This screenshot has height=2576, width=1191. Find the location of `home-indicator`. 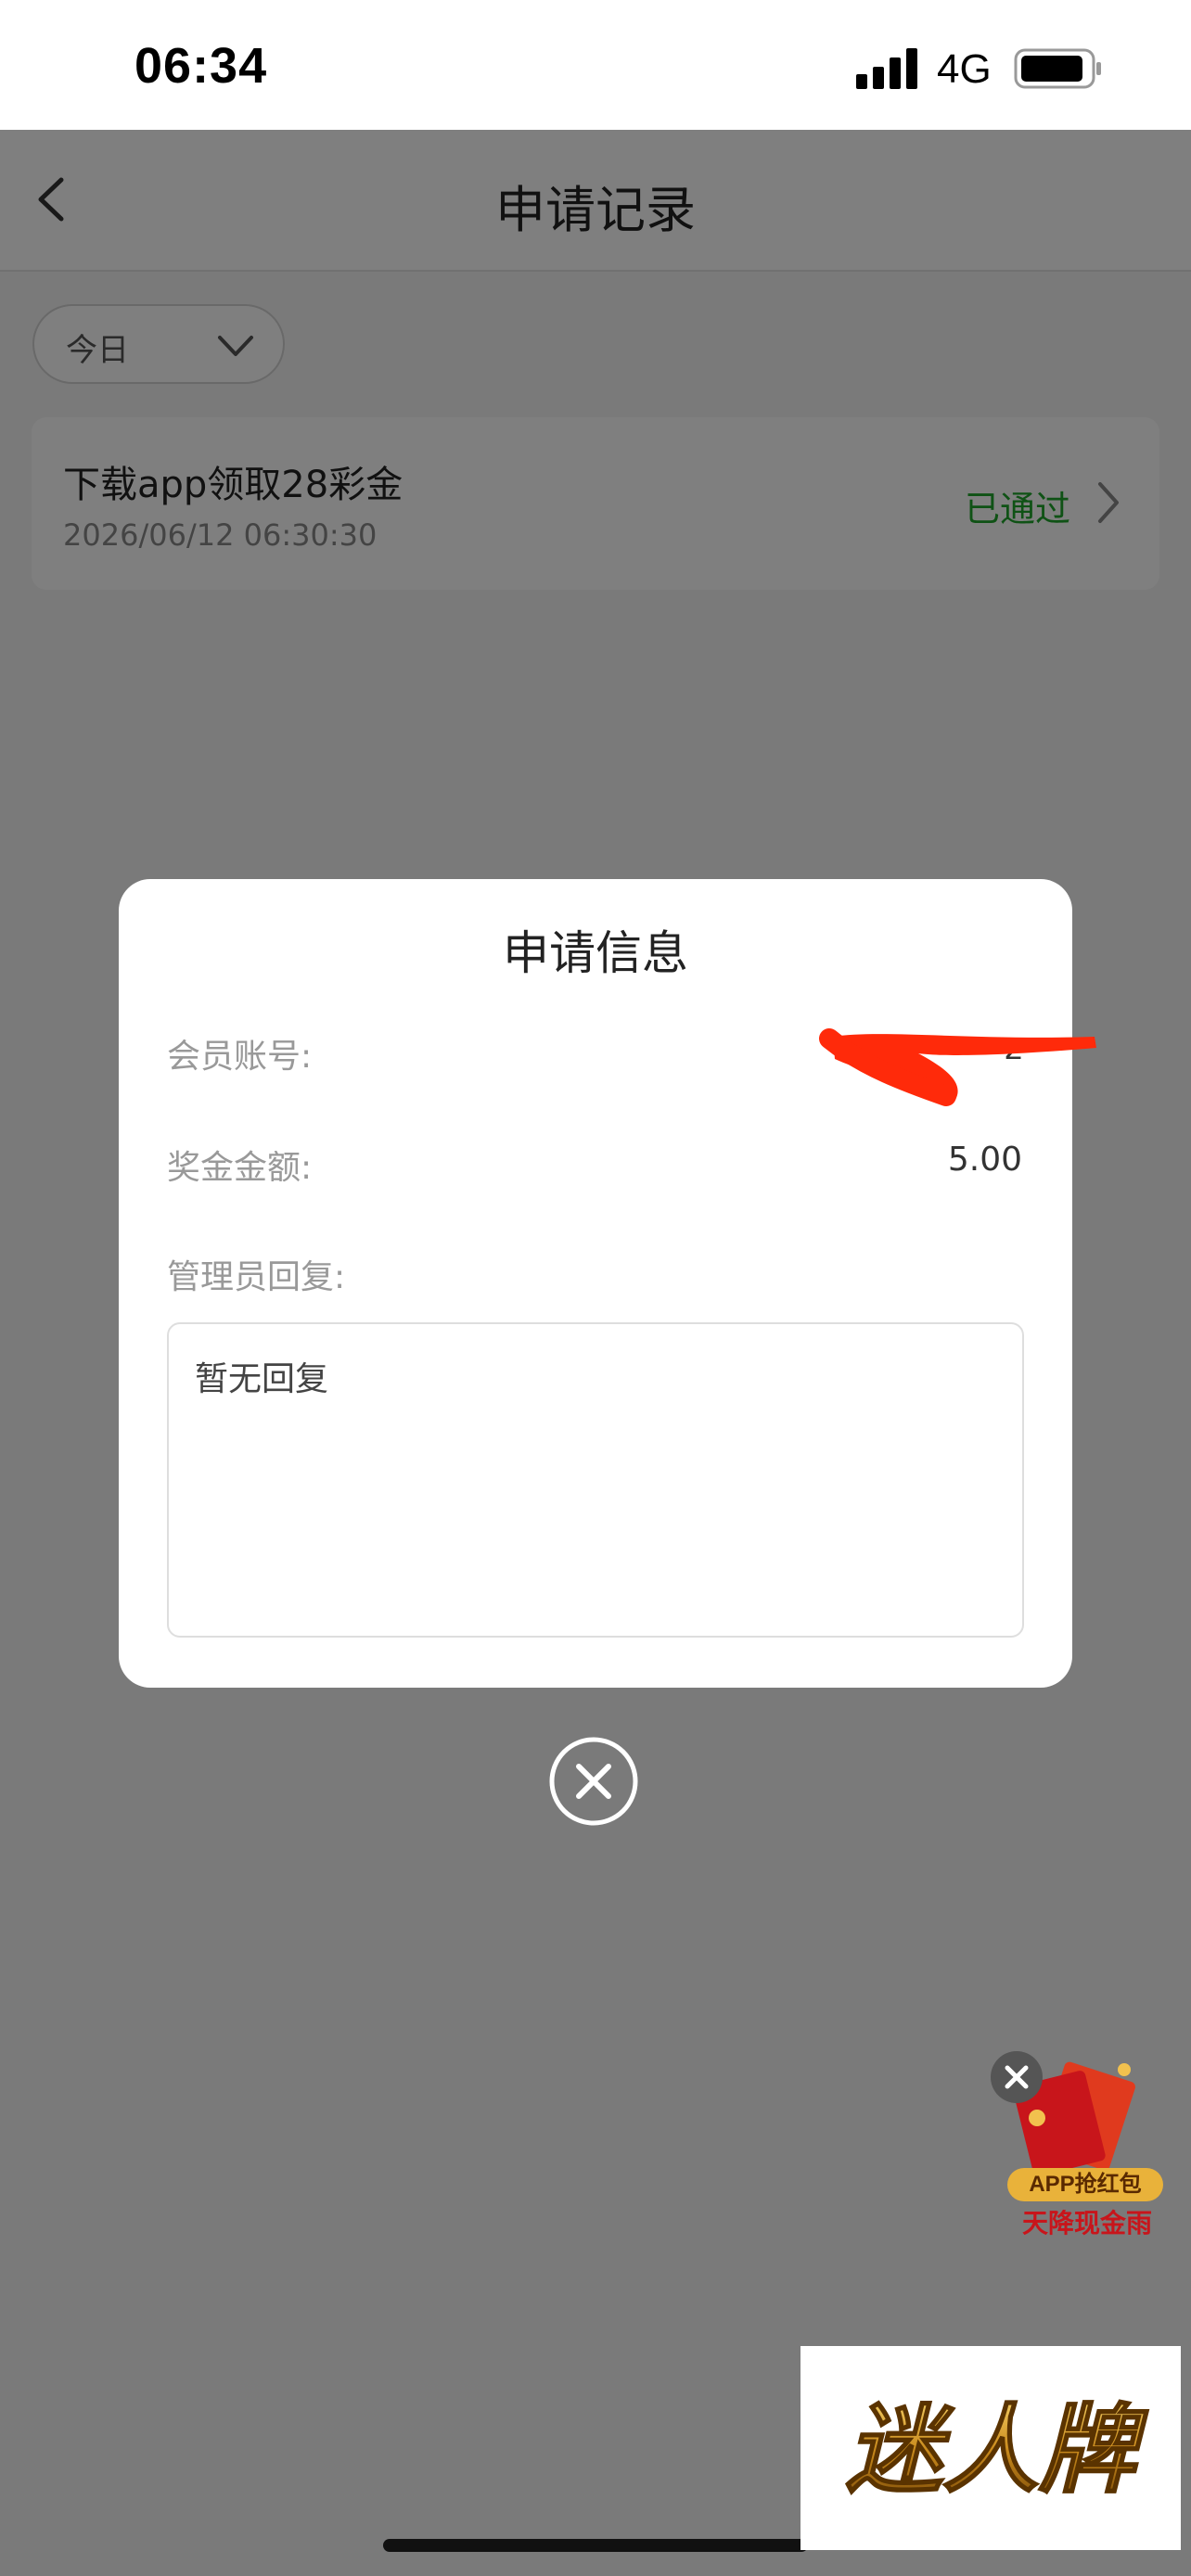

home-indicator is located at coordinates (595, 2545).